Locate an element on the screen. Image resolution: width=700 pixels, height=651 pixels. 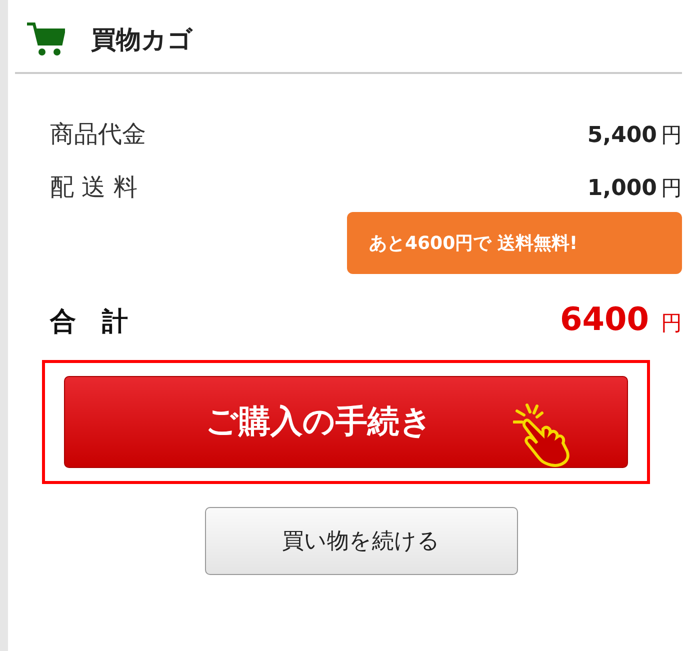
continue-shopping-button: 買い物を続ける is located at coordinates (361, 541).